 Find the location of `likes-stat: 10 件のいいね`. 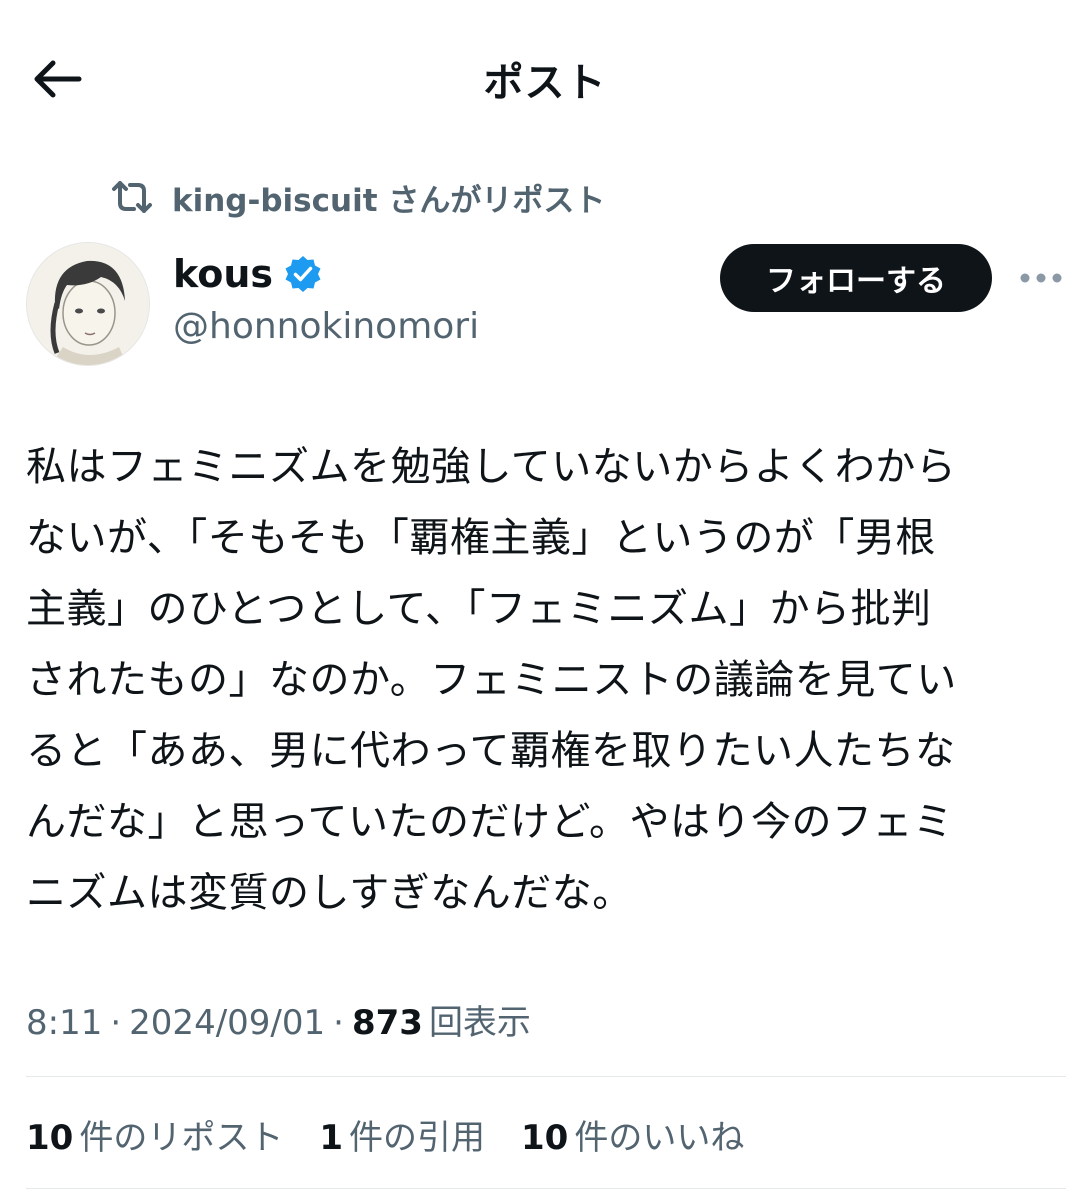

likes-stat: 10 件のいいね is located at coordinates (632, 1134).